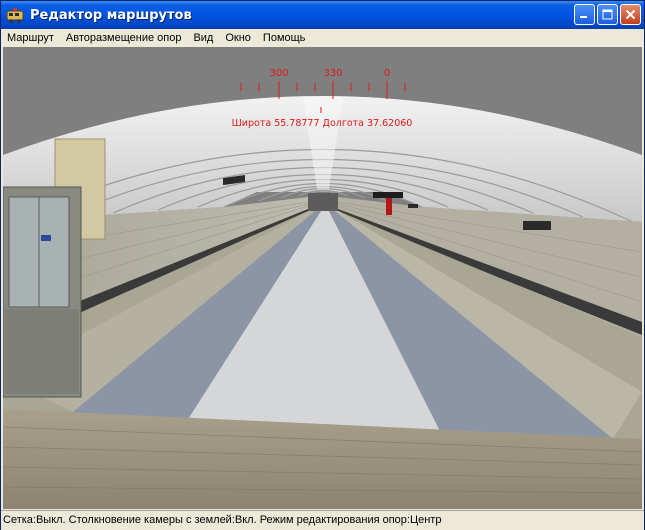 The image size is (645, 530). What do you see at coordinates (124, 38) in the screenshot?
I see `menu-auto-placement: Авторазмещение опор` at bounding box center [124, 38].